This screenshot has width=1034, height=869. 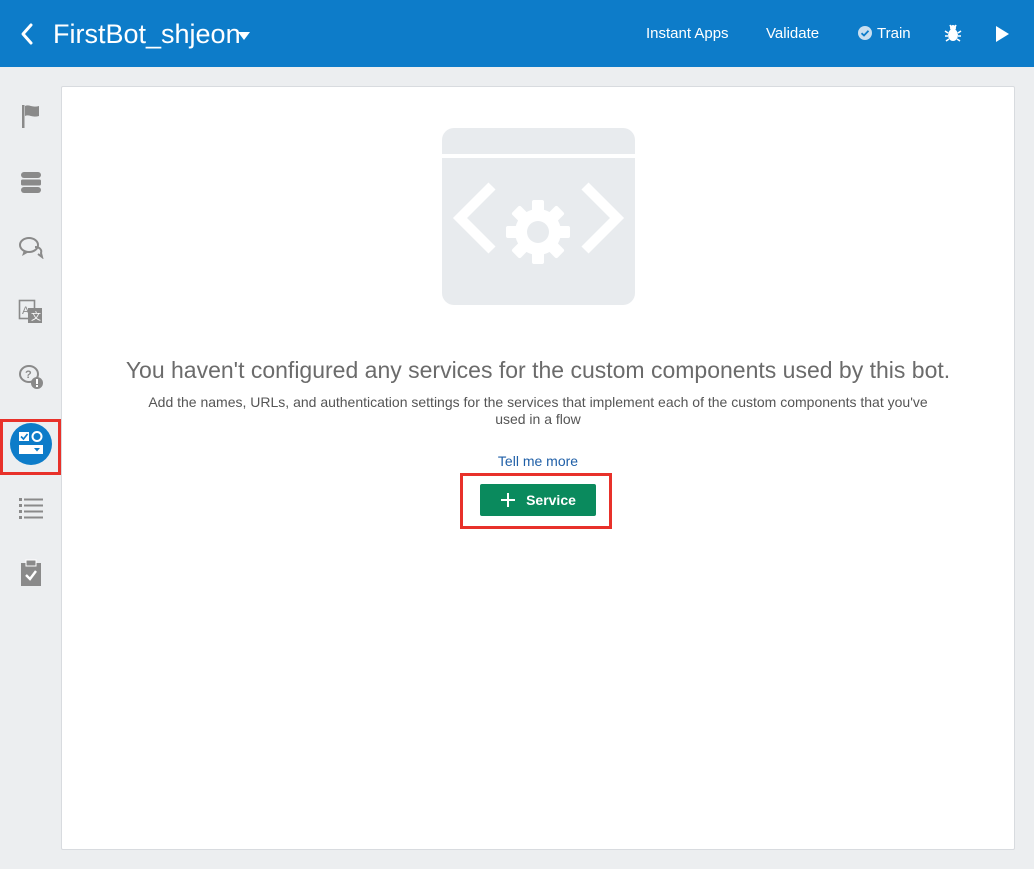 What do you see at coordinates (147, 34) in the screenshot?
I see `bot-name-title: FirstBot_shjeon` at bounding box center [147, 34].